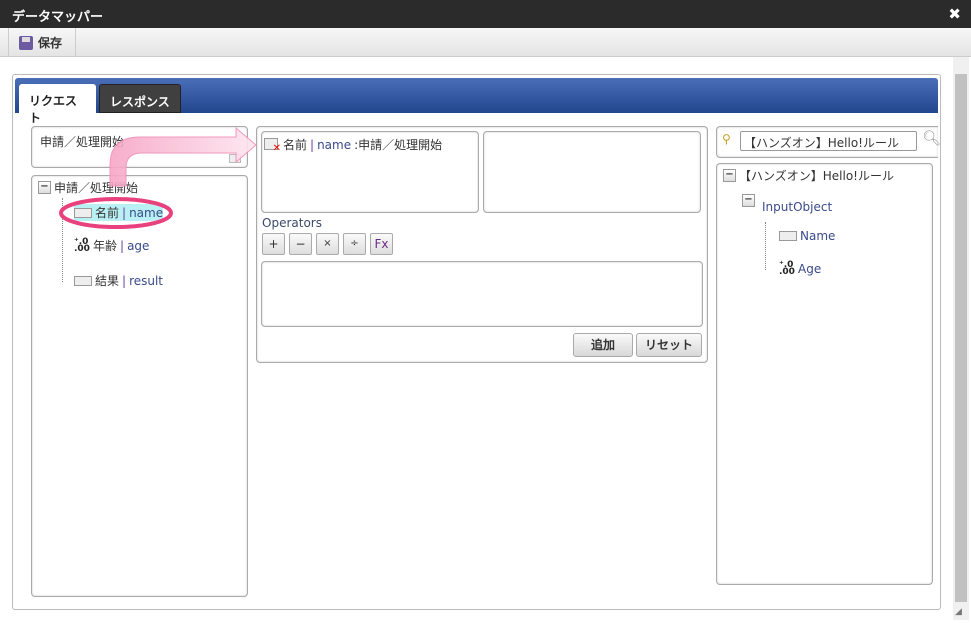 The height and width of the screenshot is (623, 971). I want to click on floppy-disk-icon, so click(26, 42).